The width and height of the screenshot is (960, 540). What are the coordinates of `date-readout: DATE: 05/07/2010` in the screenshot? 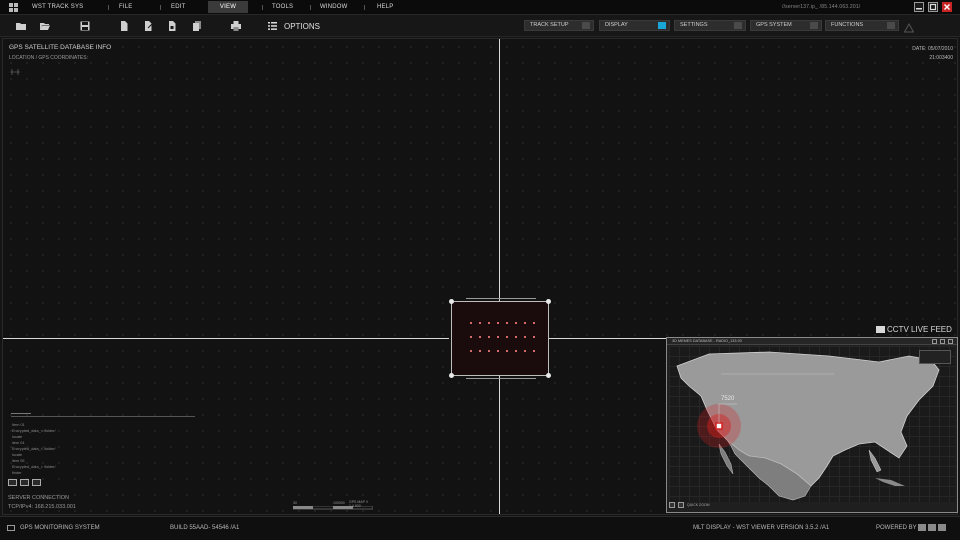 It's located at (932, 49).